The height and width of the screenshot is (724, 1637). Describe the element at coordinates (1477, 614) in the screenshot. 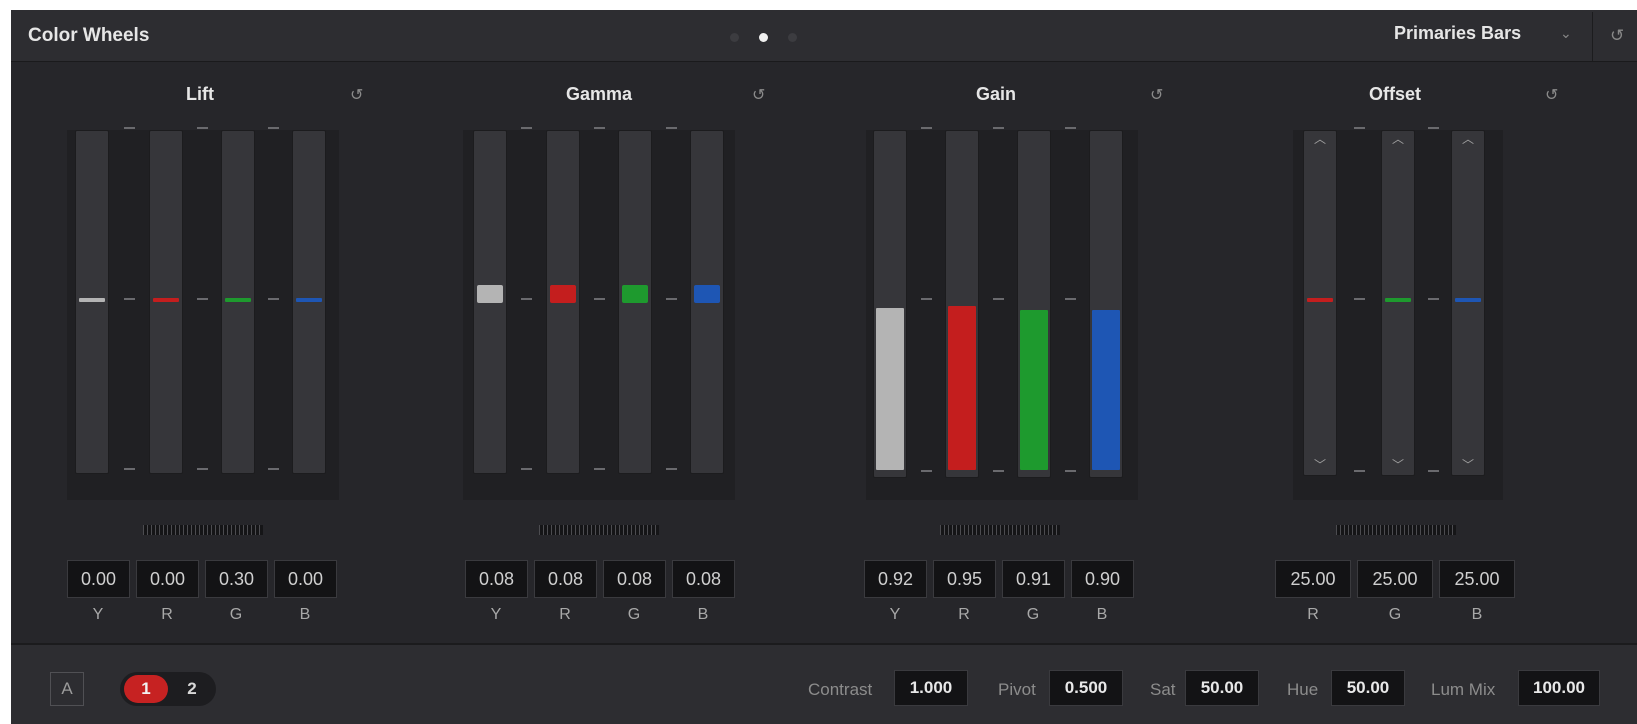

I see `offset-b-label: B` at that location.